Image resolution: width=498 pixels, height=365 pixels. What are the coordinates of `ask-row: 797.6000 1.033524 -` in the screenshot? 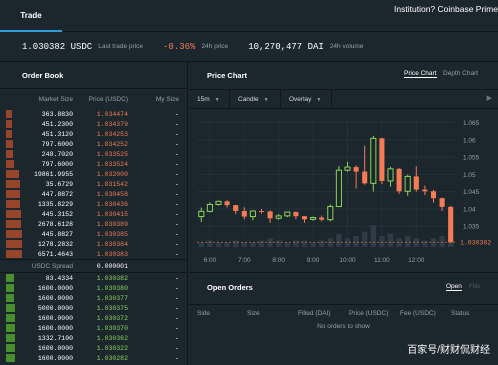 It's located at (93, 164).